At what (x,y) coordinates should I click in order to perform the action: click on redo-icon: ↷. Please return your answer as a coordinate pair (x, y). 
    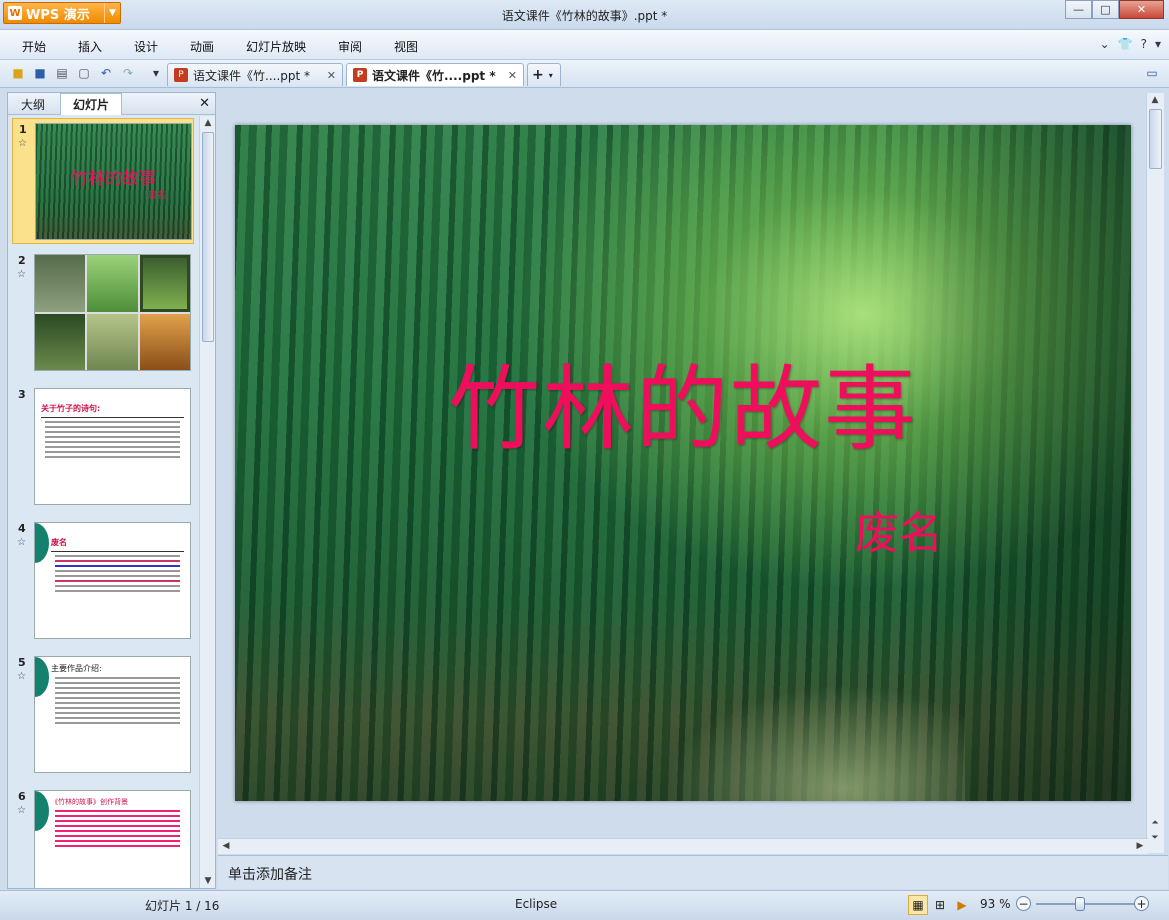
    Looking at the image, I should click on (128, 73).